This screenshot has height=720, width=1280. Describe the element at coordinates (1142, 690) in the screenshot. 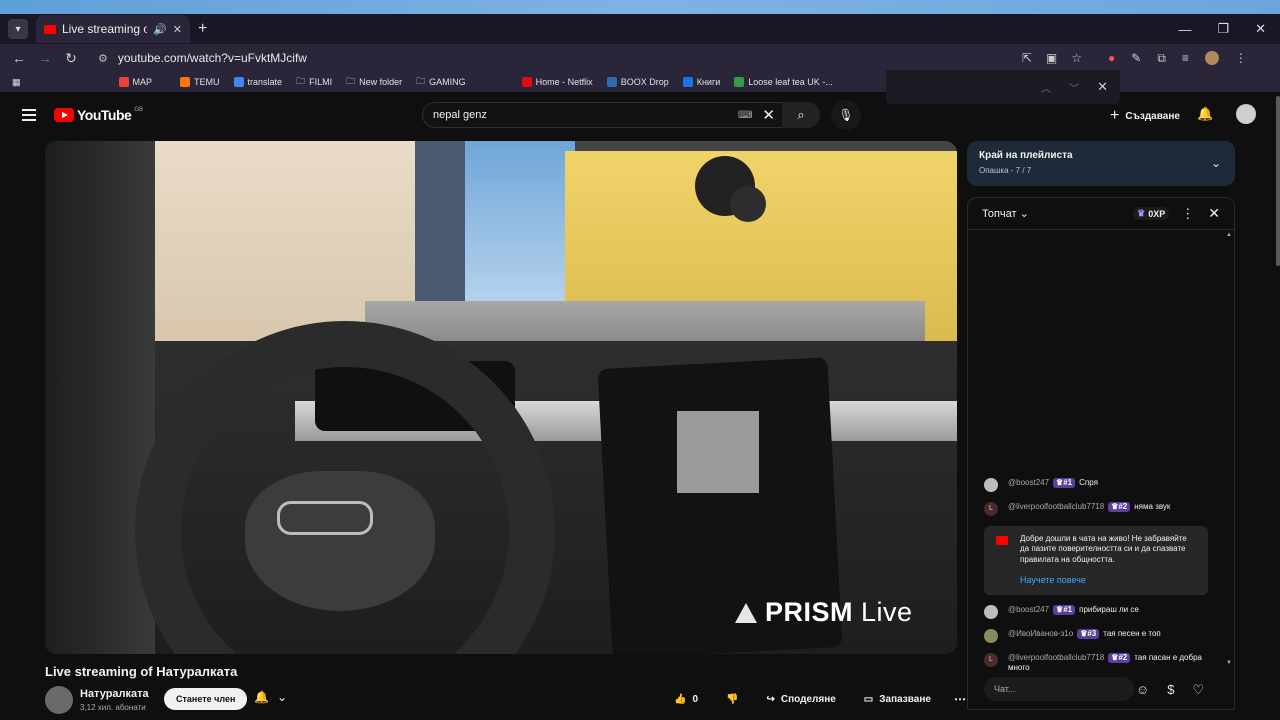

I see `emoji-icon: ☺` at that location.